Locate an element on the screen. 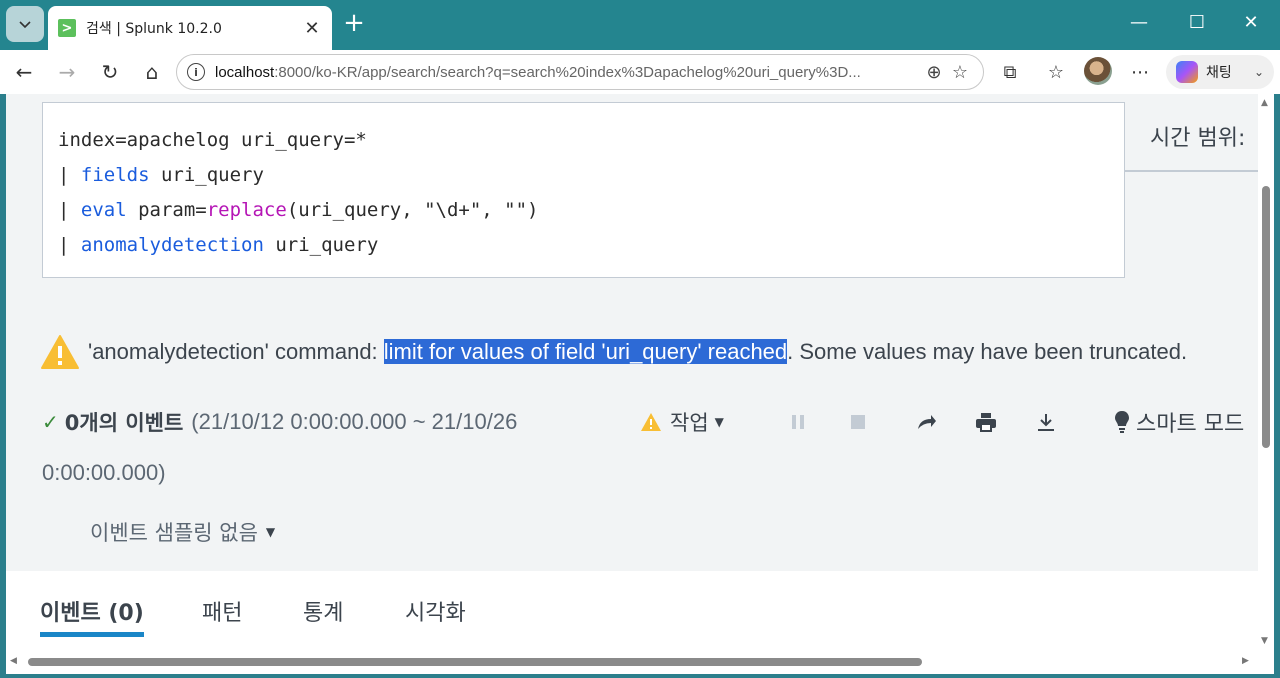 This screenshot has width=1280, height=678. print-icon is located at coordinates (986, 422).